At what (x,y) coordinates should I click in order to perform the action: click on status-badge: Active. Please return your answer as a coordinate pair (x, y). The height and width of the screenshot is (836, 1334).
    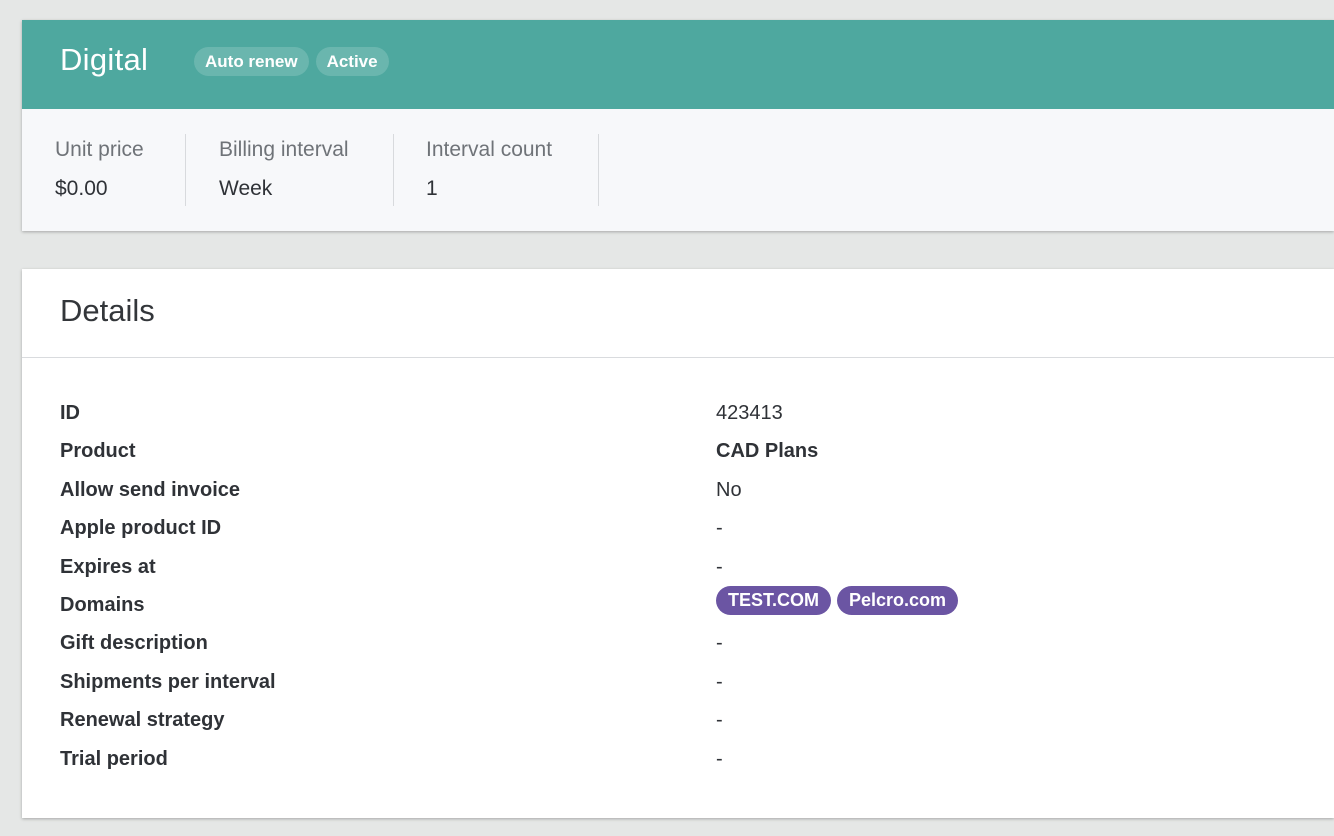
    Looking at the image, I should click on (352, 61).